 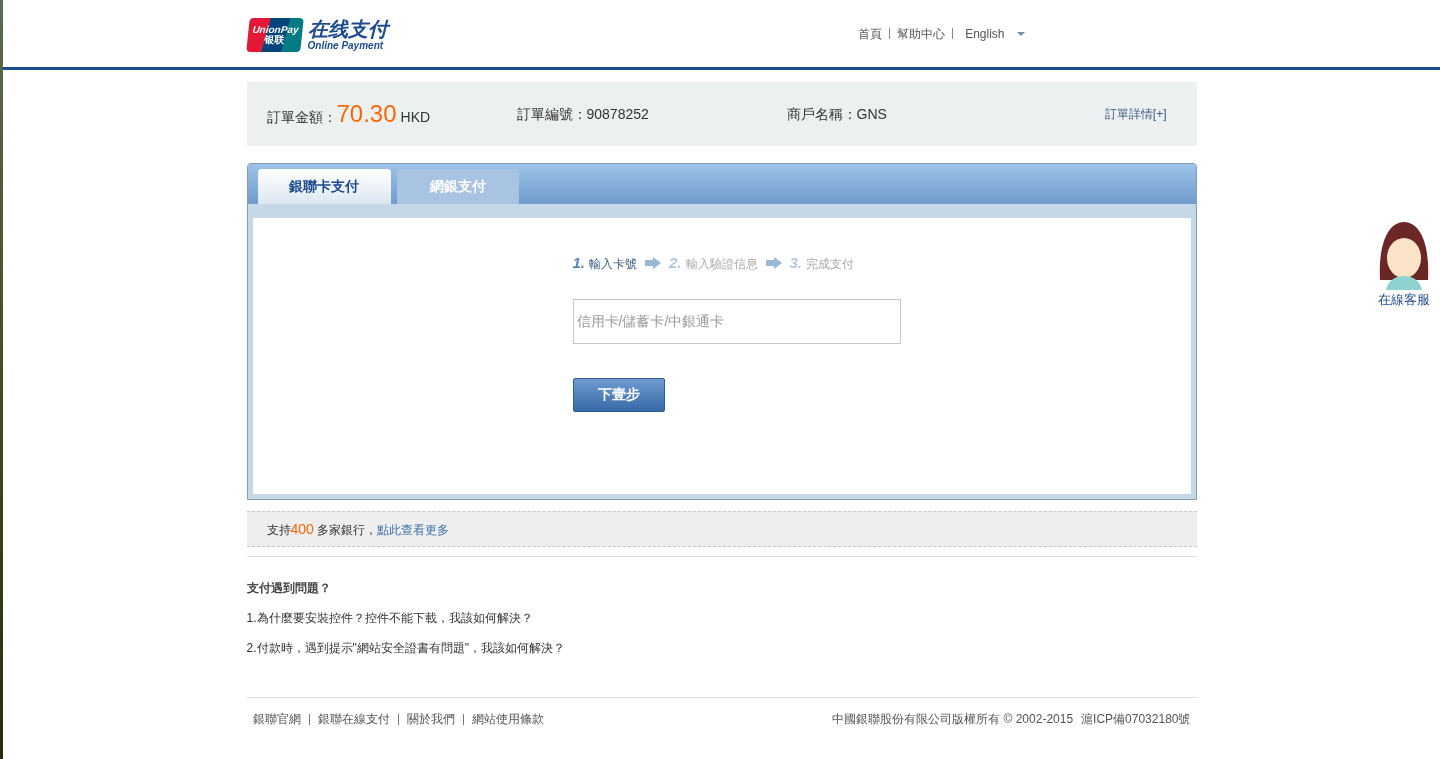 What do you see at coordinates (1136, 719) in the screenshot?
I see `icp-text: 滬ICP備07032180號` at bounding box center [1136, 719].